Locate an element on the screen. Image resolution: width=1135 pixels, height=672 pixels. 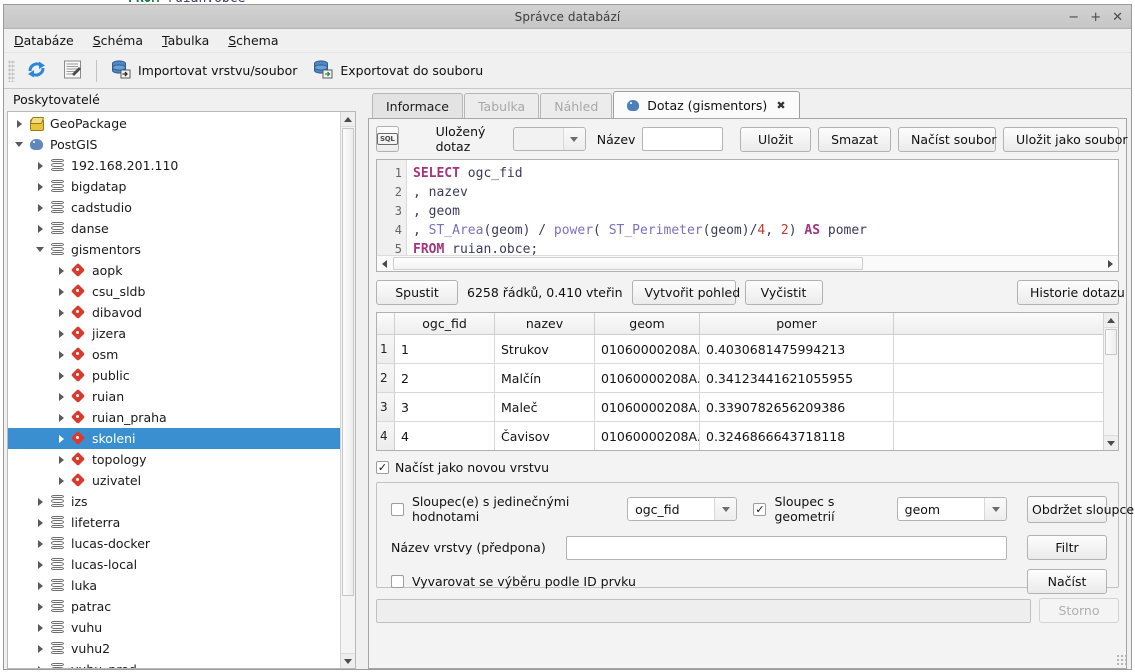
tree-item-osm: osm is located at coordinates (174, 354).